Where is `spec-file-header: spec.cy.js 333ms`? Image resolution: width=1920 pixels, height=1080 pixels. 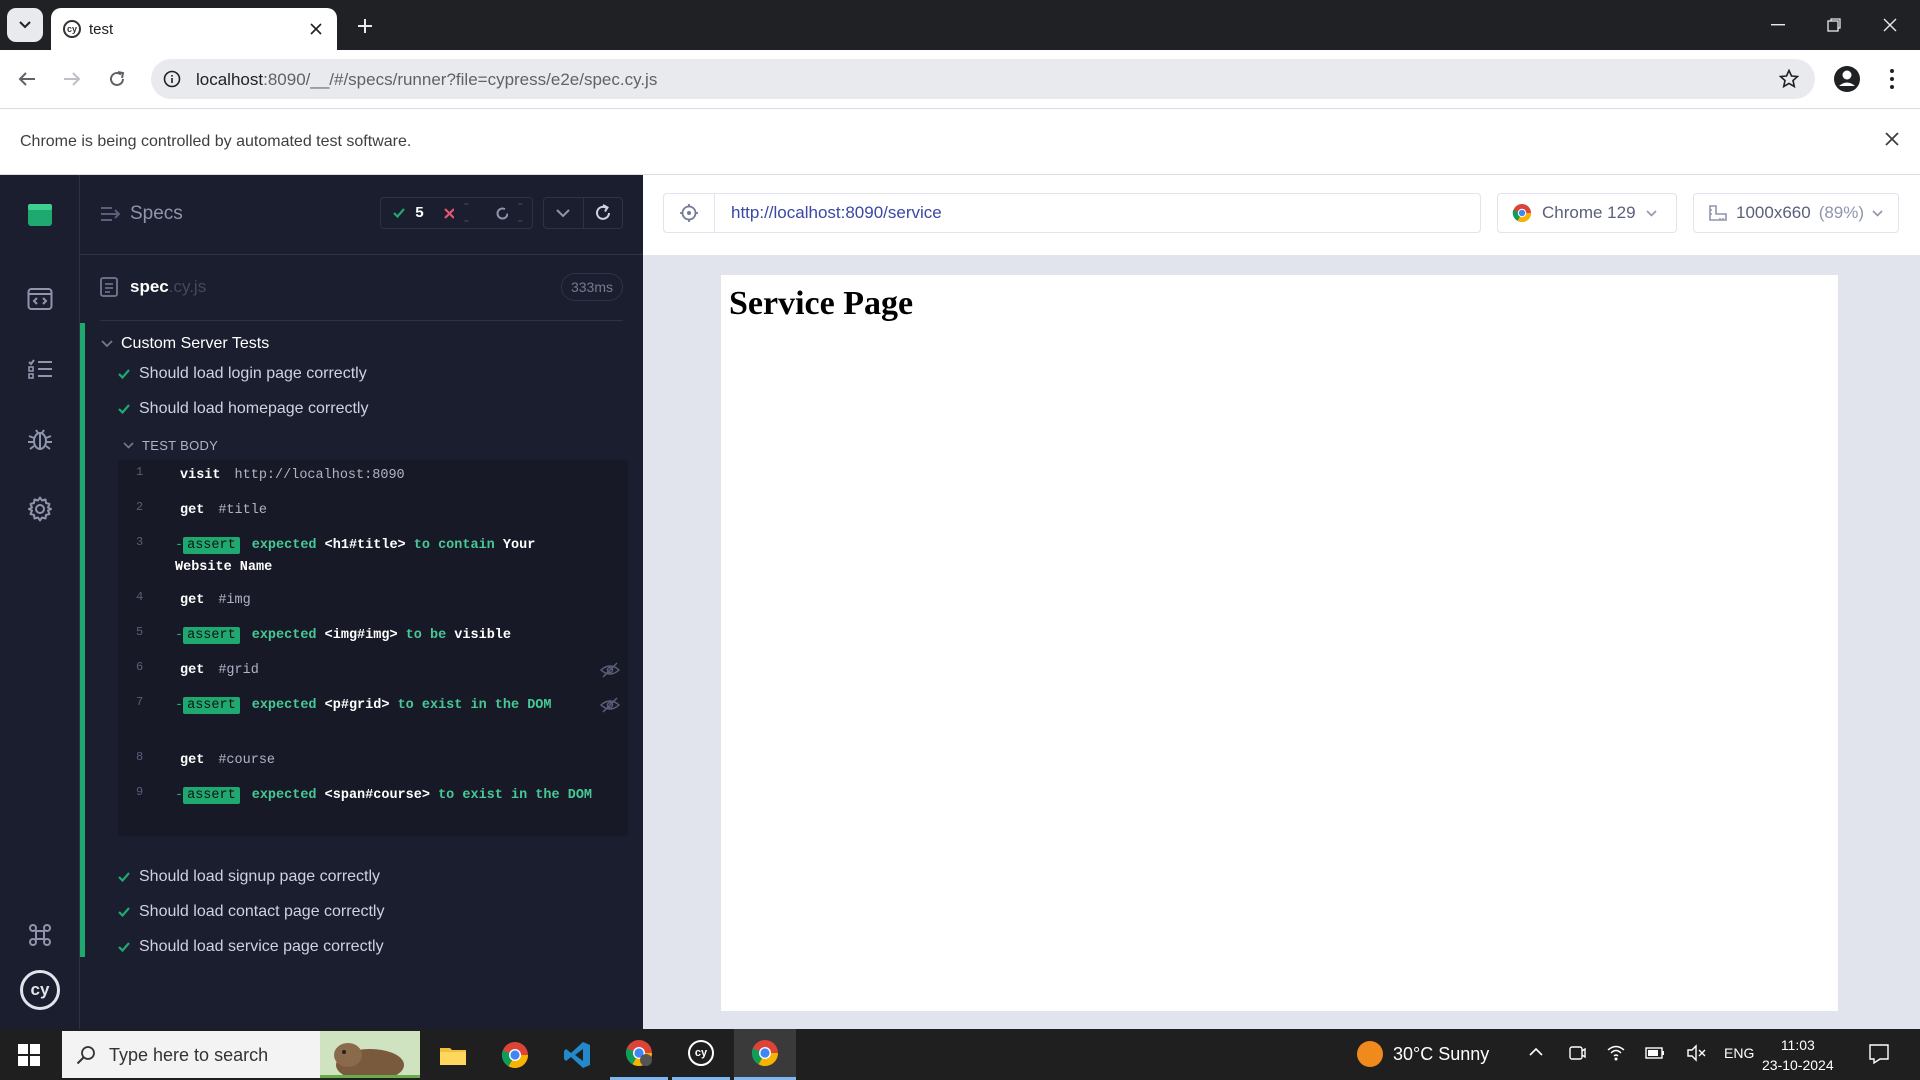 spec-file-header: spec.cy.js 333ms is located at coordinates (361, 297).